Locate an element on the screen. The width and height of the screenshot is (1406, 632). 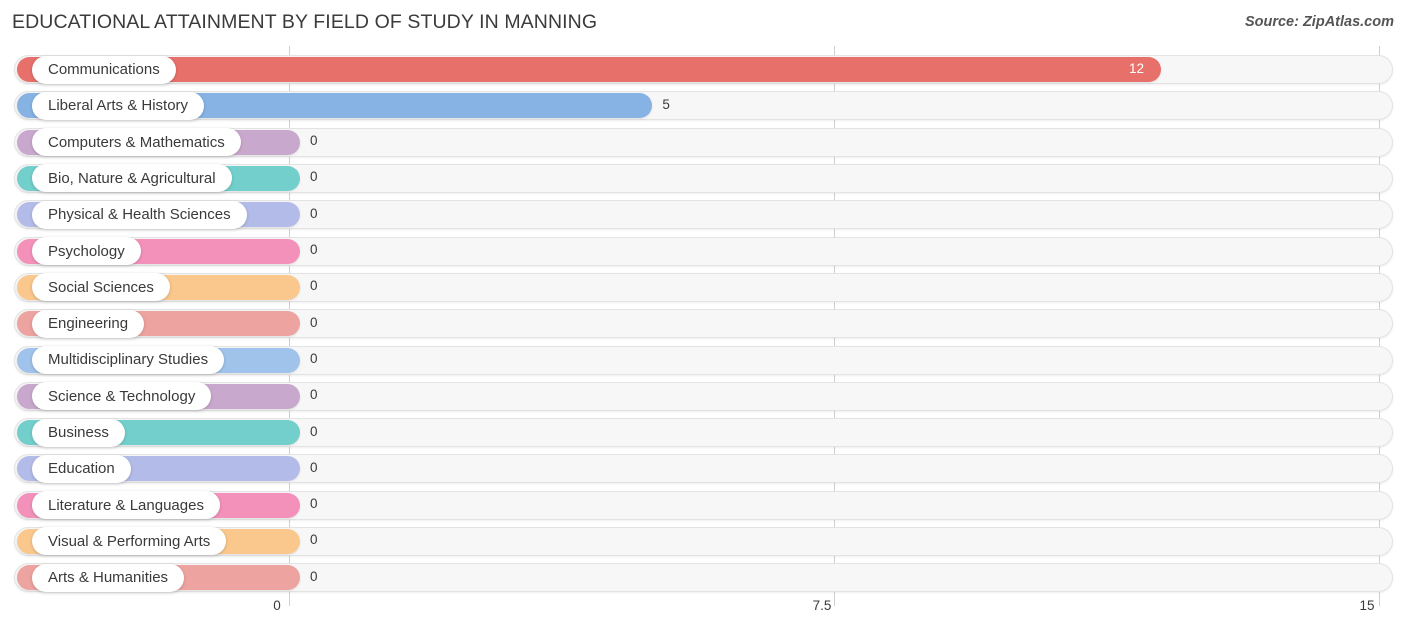
bar-label-pill: Literature & Languages is located at coordinates (126, 505).